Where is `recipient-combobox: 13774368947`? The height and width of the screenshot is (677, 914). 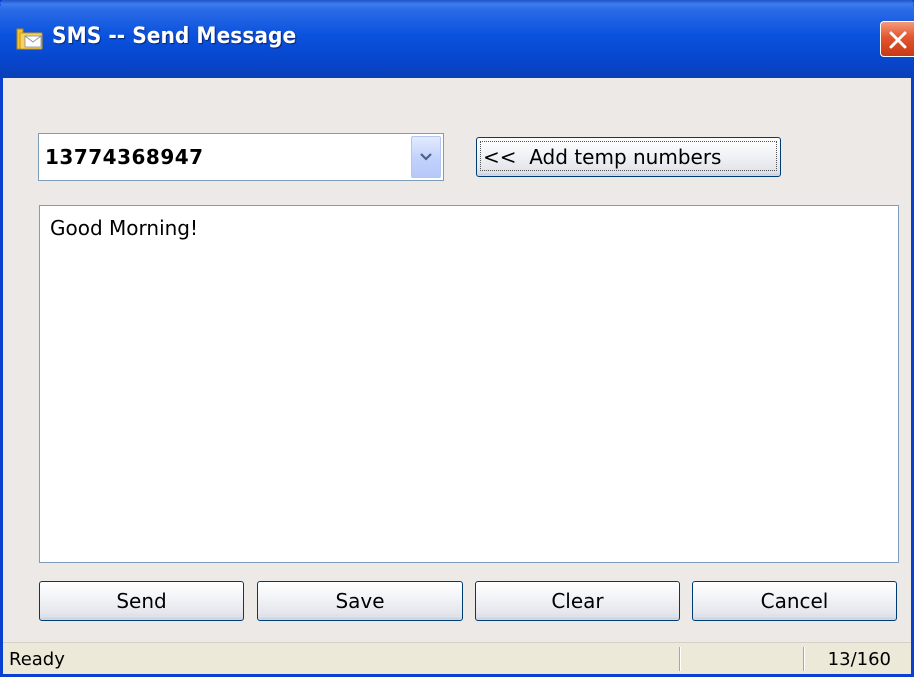 recipient-combobox: 13774368947 is located at coordinates (241, 157).